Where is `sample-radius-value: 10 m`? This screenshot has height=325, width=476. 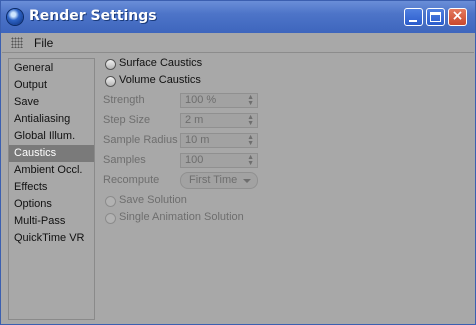
sample-radius-value: 10 m is located at coordinates (197, 140).